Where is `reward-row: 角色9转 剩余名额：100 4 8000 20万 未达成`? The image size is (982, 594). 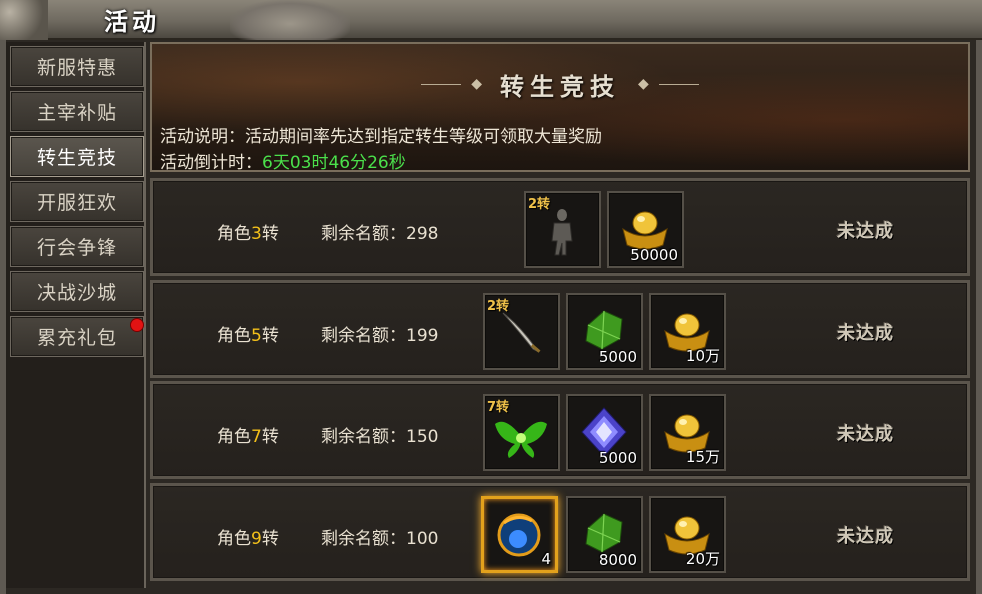
reward-row: 角色9转 剩余名额：100 4 8000 20万 未达成 is located at coordinates (560, 532).